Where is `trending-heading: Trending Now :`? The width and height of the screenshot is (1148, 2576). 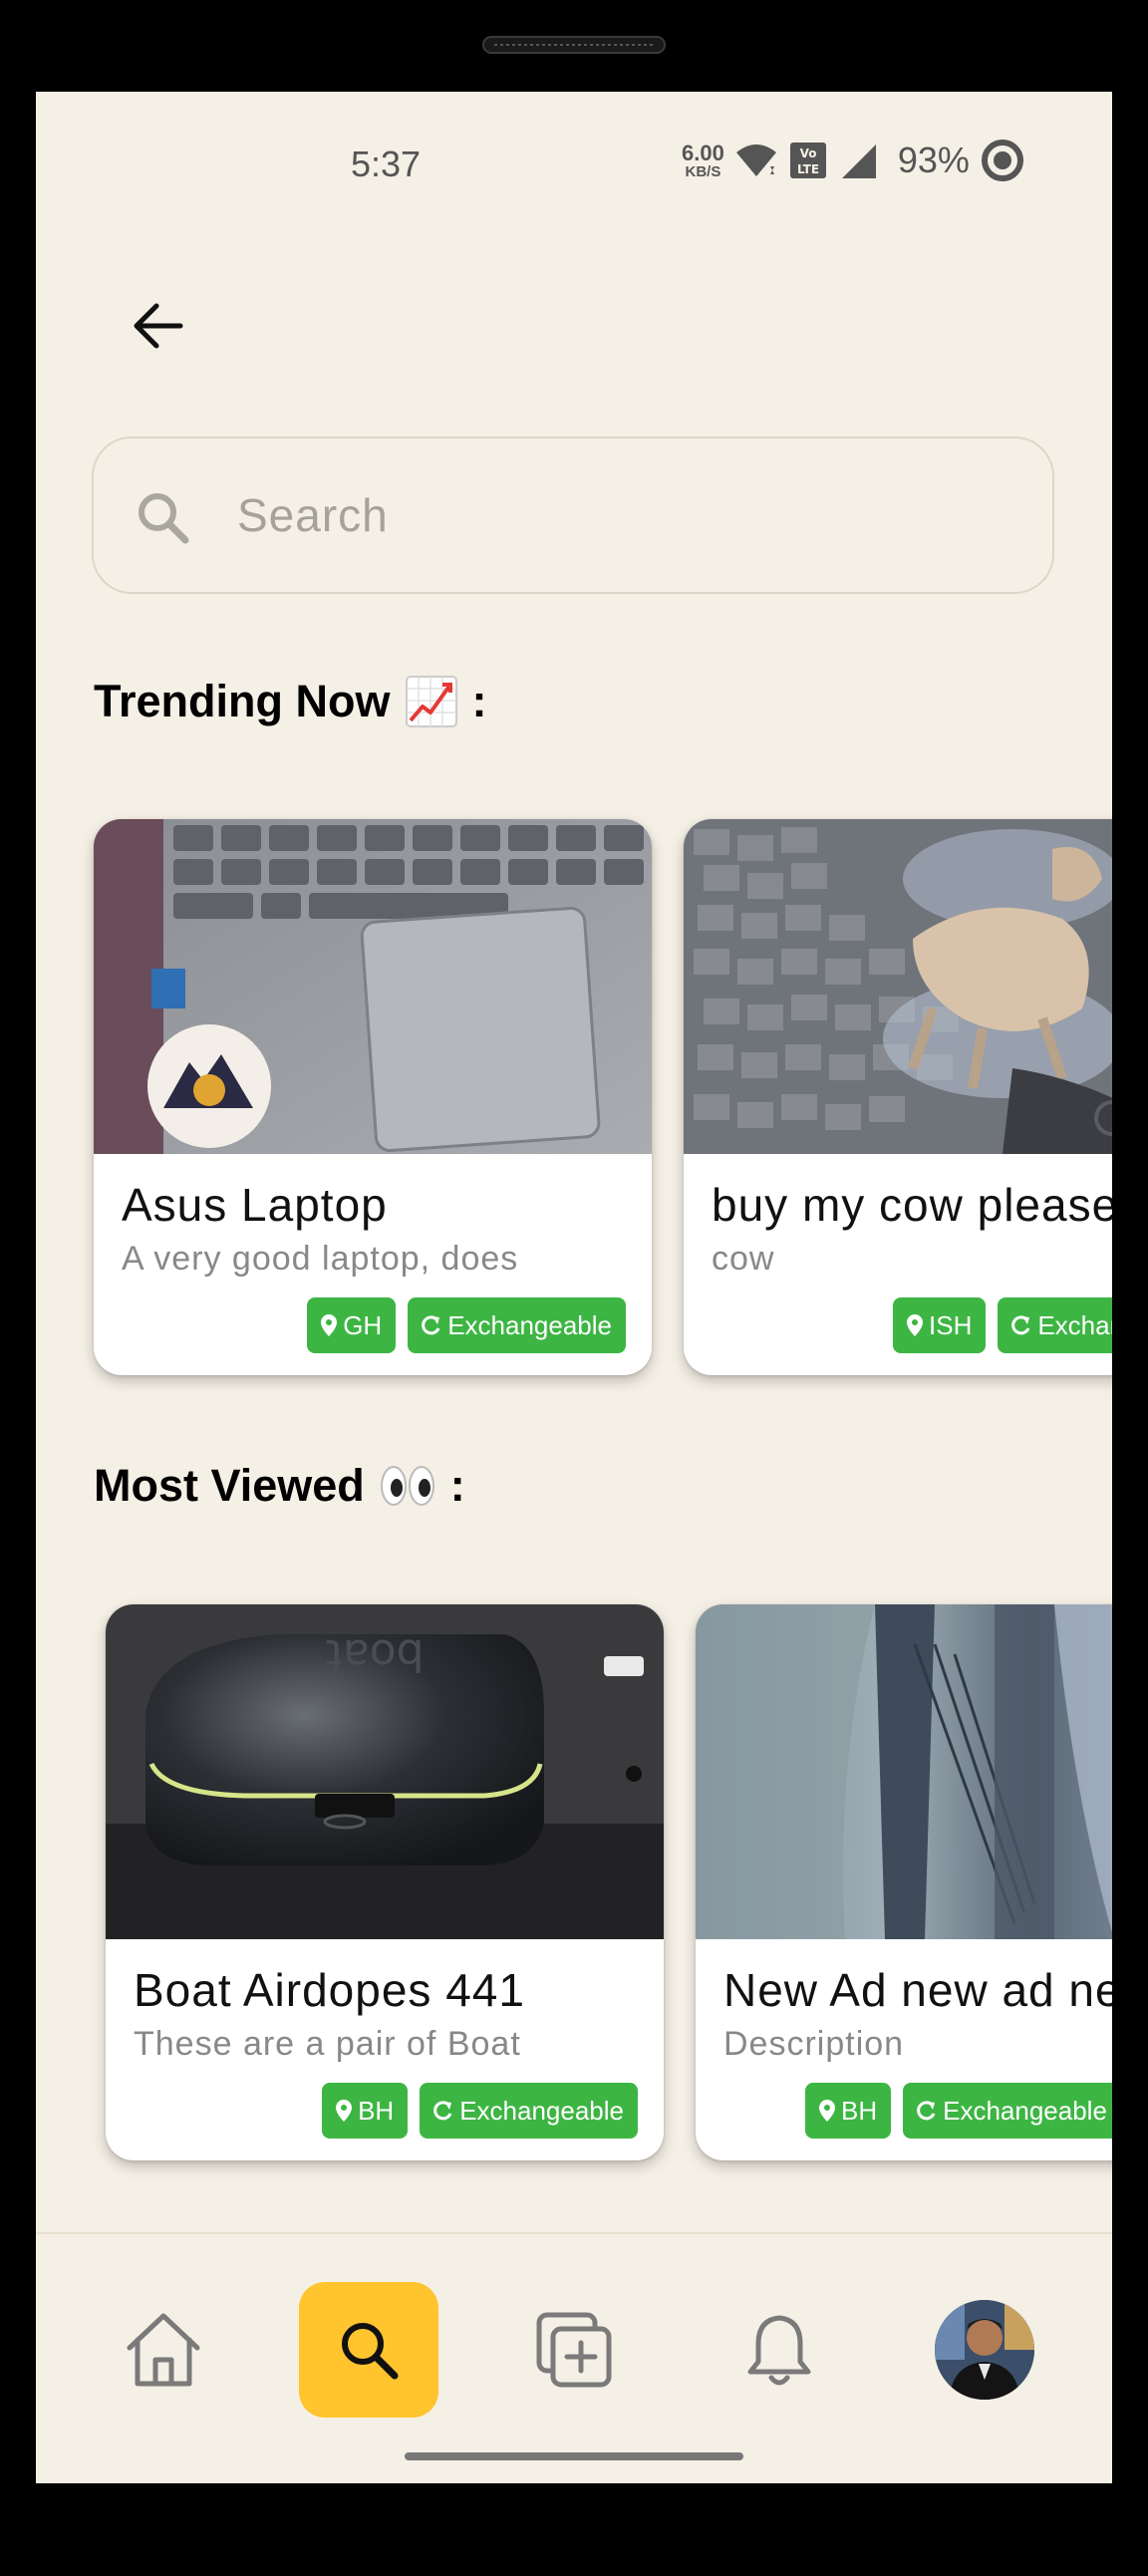
trending-heading: Trending Now : is located at coordinates (290, 701).